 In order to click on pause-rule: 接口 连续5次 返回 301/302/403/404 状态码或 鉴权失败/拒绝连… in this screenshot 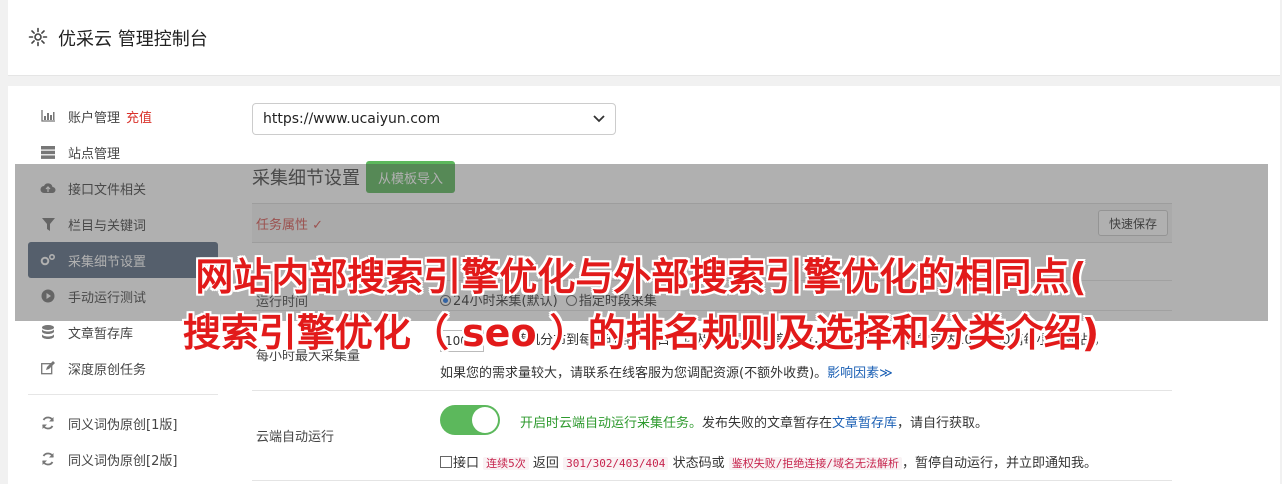, I will do `click(768, 461)`.